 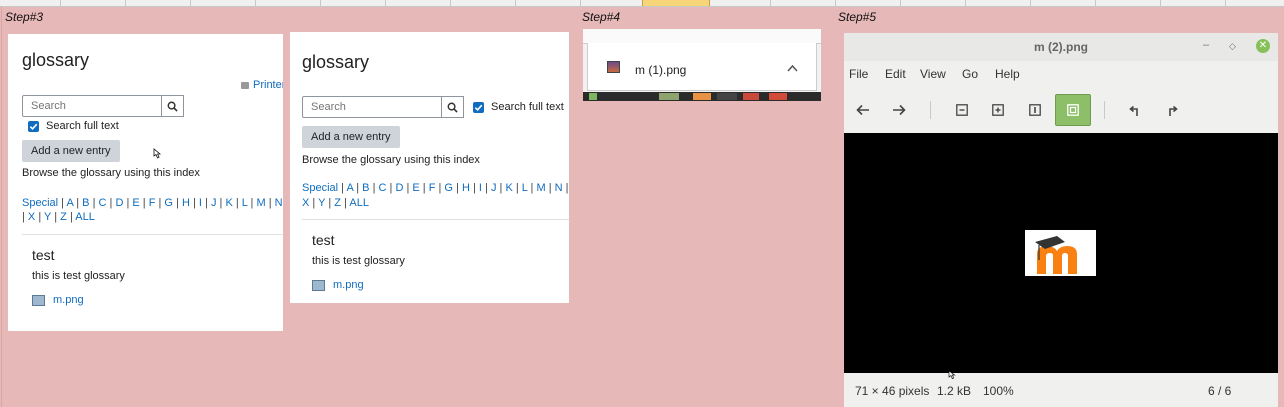 I want to click on moodle-logo-image, so click(x=1060, y=253).